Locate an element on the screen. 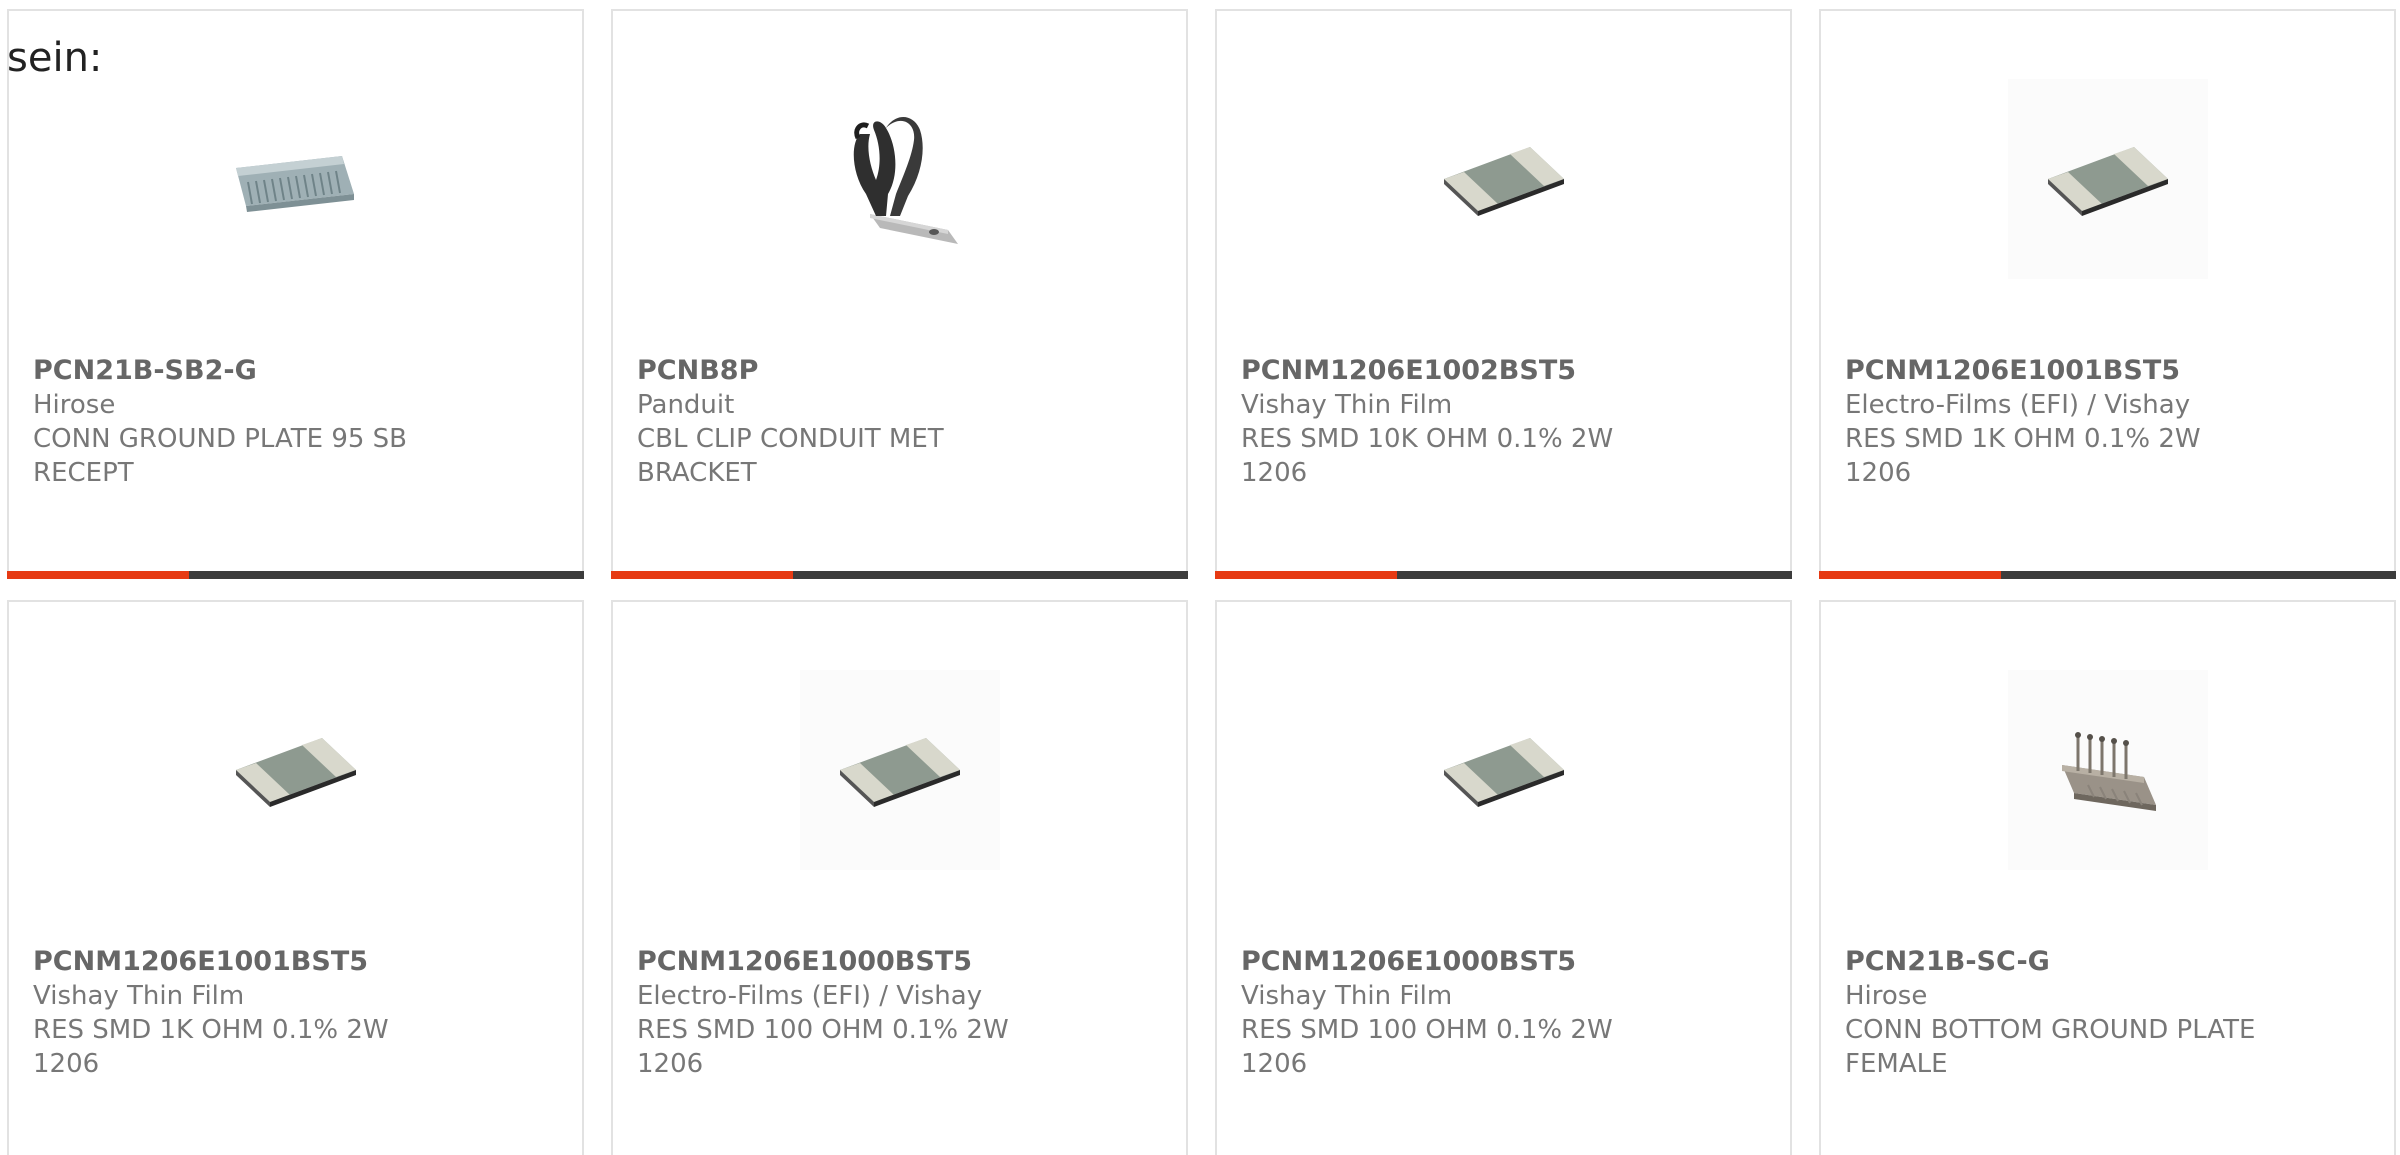 This screenshot has width=2400, height=1155. ground-plate-connector-icon is located at coordinates (2108, 771).